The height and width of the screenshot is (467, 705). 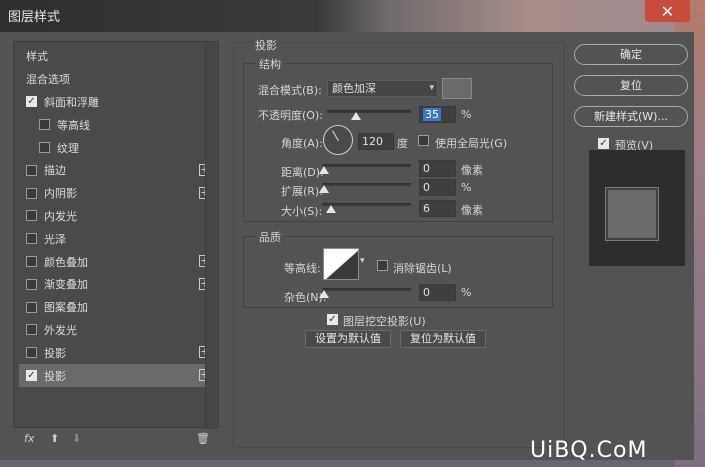 I want to click on style-list-item-label: 纹理, so click(x=68, y=148).